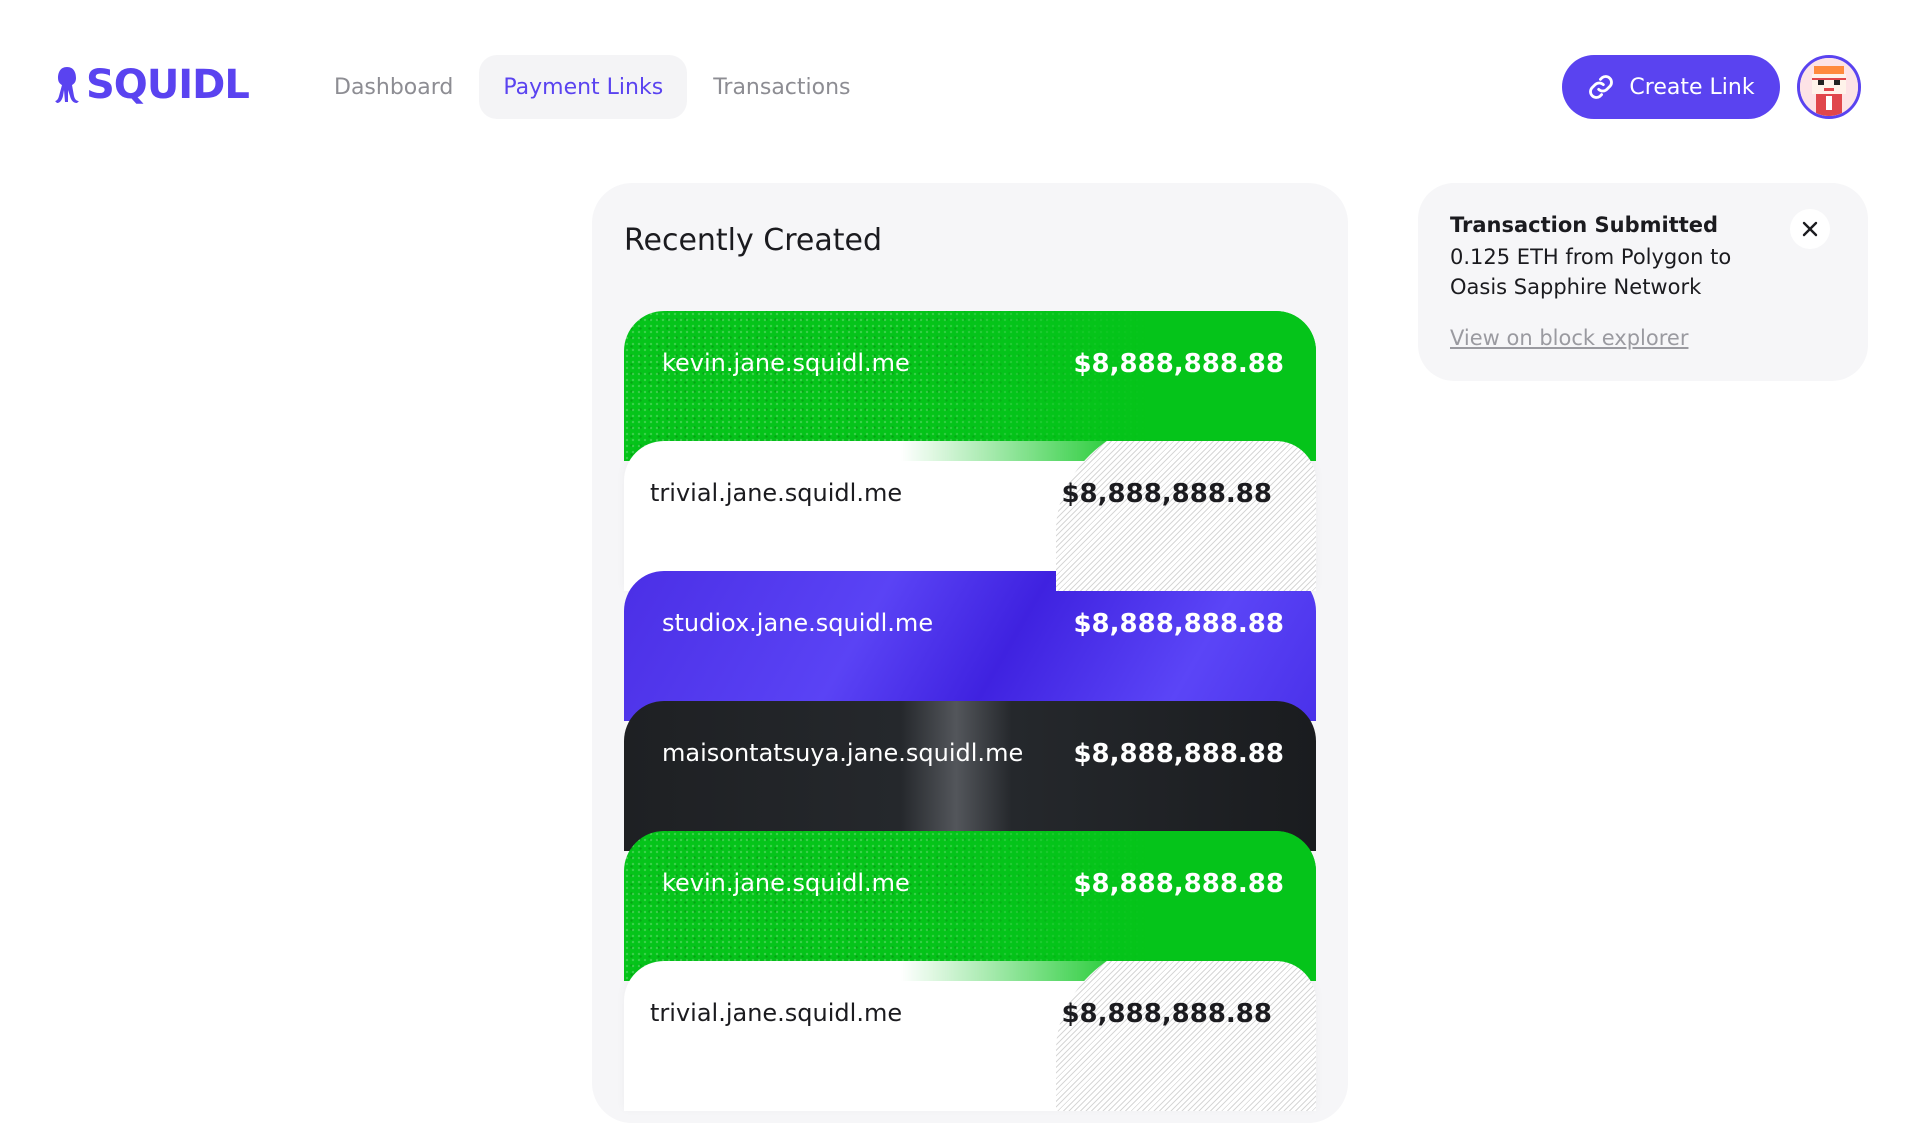 The width and height of the screenshot is (1920, 1123). Describe the element at coordinates (781, 87) in the screenshot. I see `nav-transactions: Transactions` at that location.